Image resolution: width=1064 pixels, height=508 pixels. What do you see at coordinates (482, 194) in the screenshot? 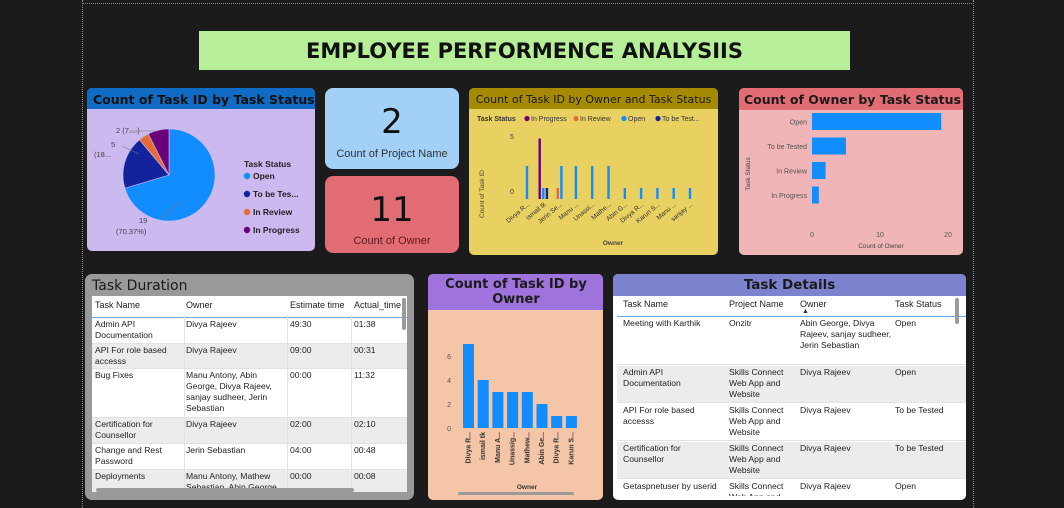
I see `owner-status-ylabel: Count of Task ID` at bounding box center [482, 194].